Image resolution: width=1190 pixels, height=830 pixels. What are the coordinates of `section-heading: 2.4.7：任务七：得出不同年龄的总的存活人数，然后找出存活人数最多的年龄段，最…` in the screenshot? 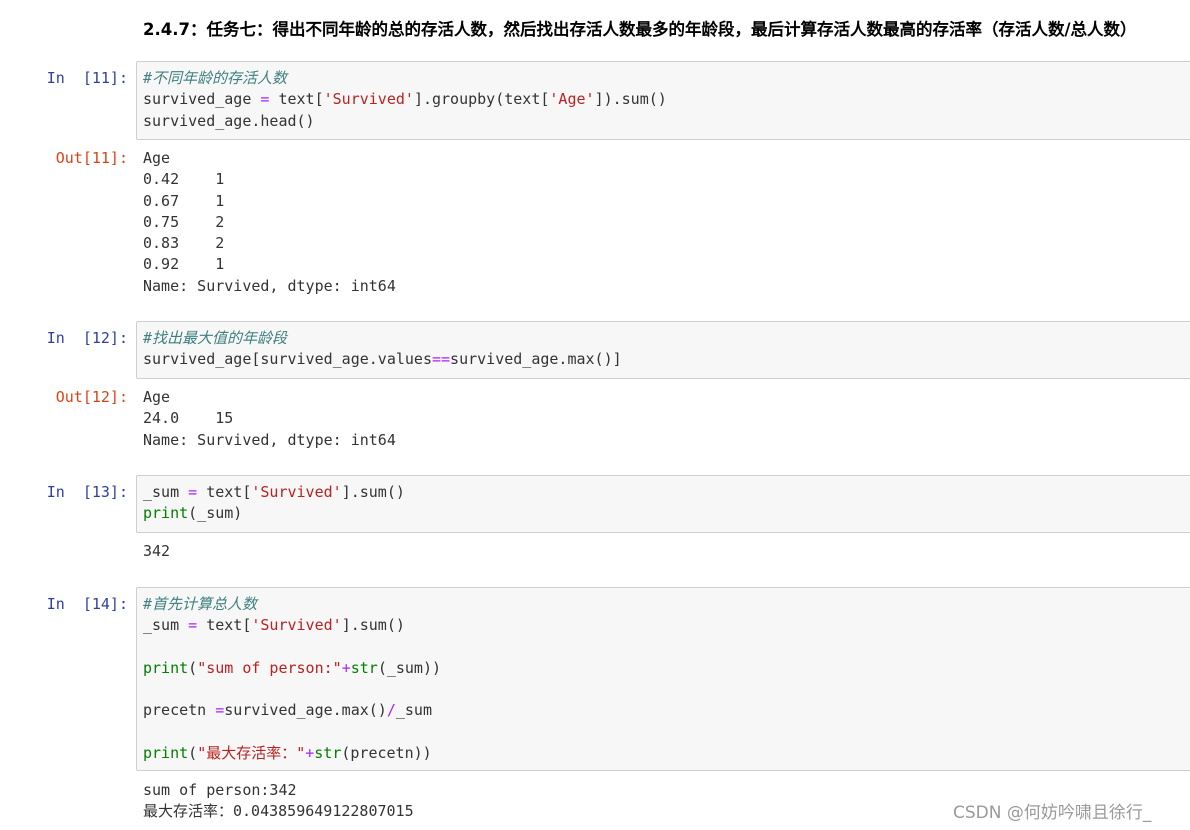 It's located at (640, 29).